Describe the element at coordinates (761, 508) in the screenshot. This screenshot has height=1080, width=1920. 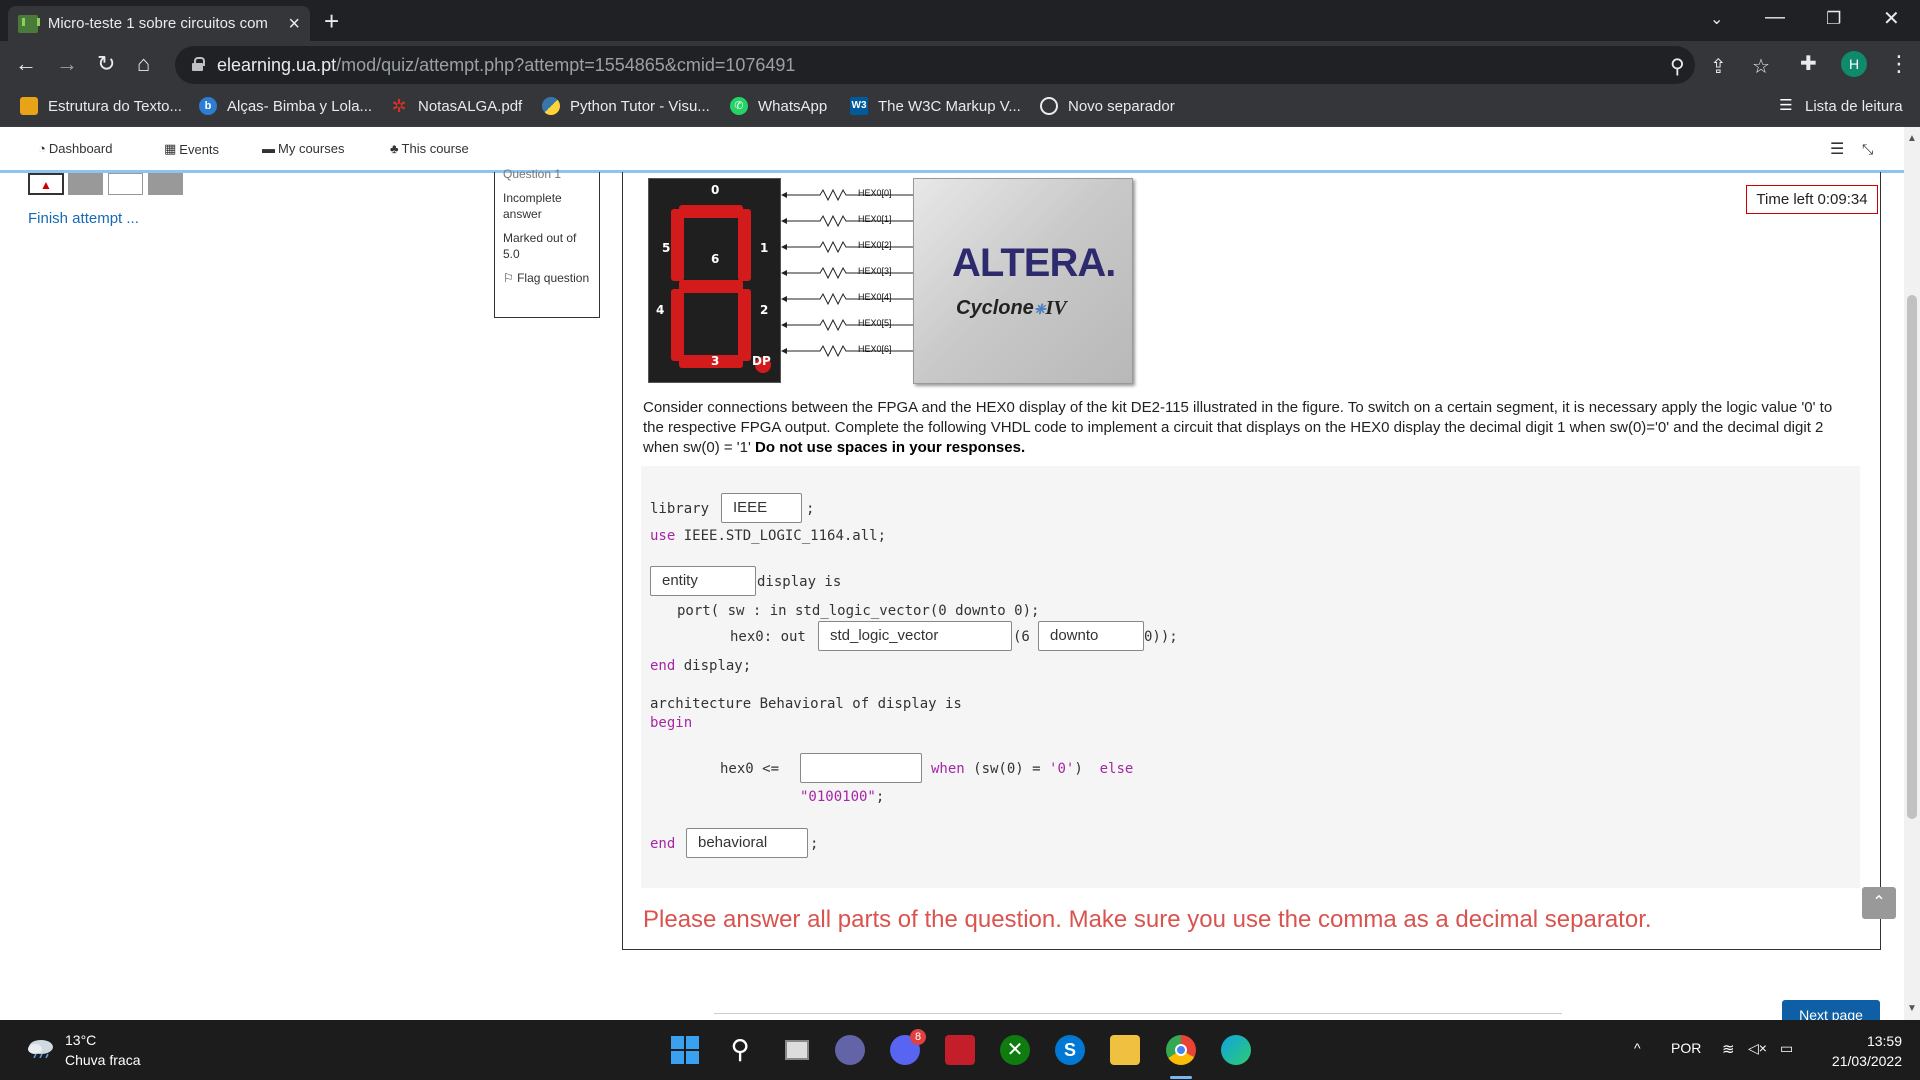
I see `library-input: IEEE` at that location.